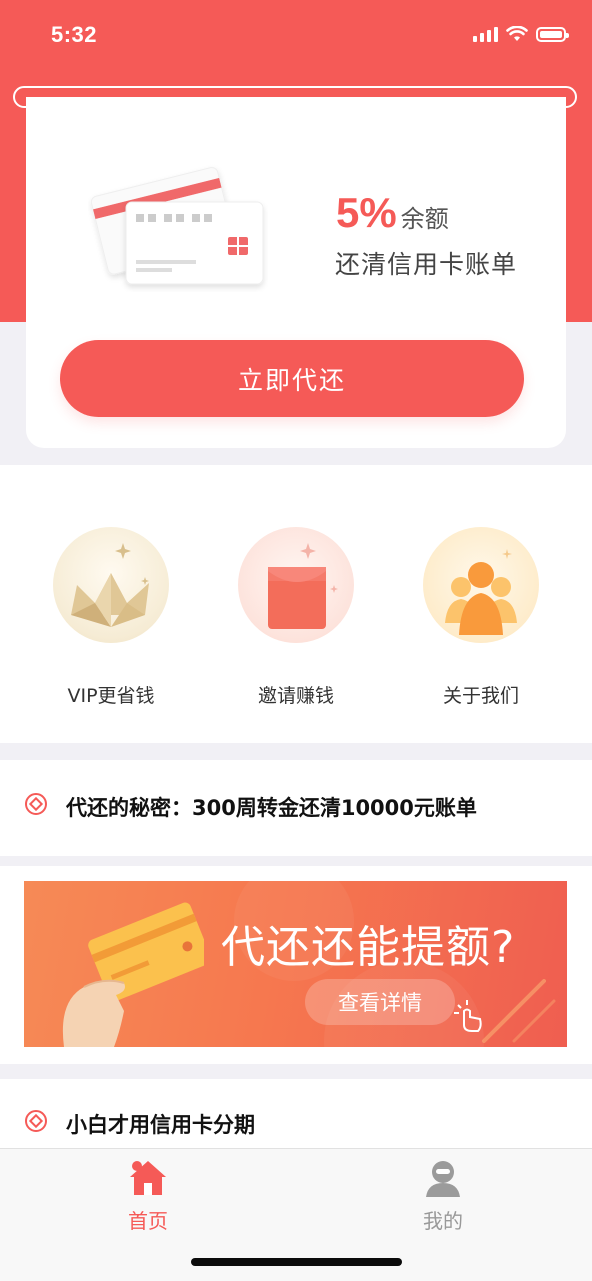 The width and height of the screenshot is (592, 1281). I want to click on quick-action-label: VIP更省钱, so click(111, 696).